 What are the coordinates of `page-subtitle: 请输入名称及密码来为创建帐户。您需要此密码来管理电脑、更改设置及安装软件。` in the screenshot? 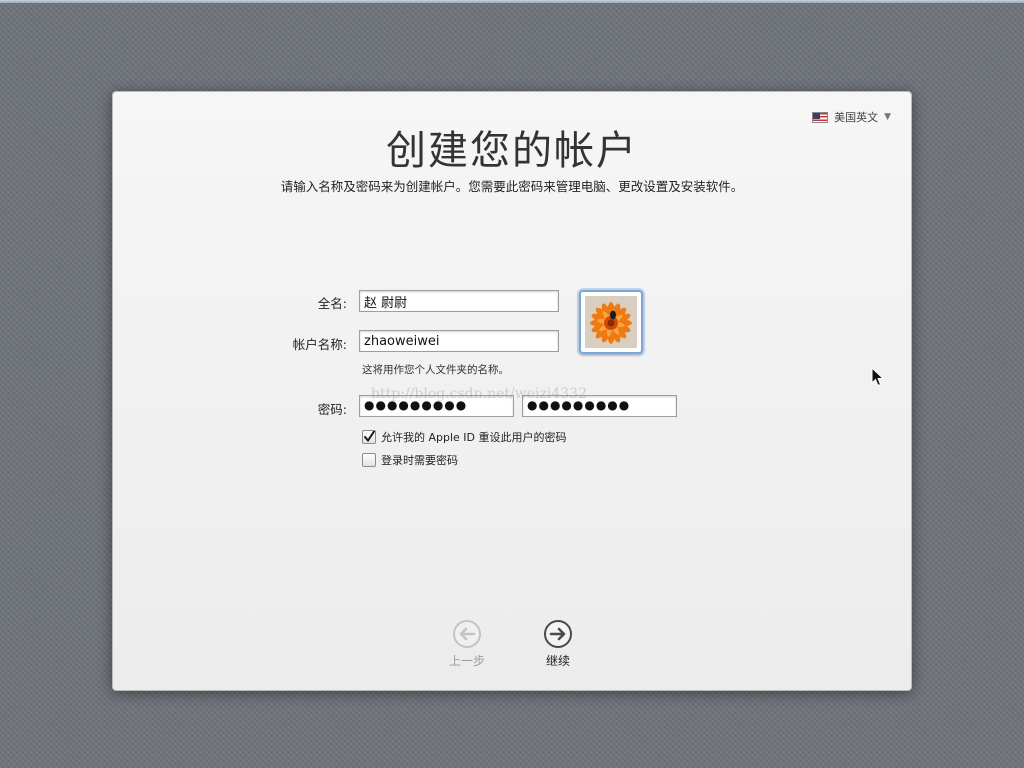 It's located at (512, 186).